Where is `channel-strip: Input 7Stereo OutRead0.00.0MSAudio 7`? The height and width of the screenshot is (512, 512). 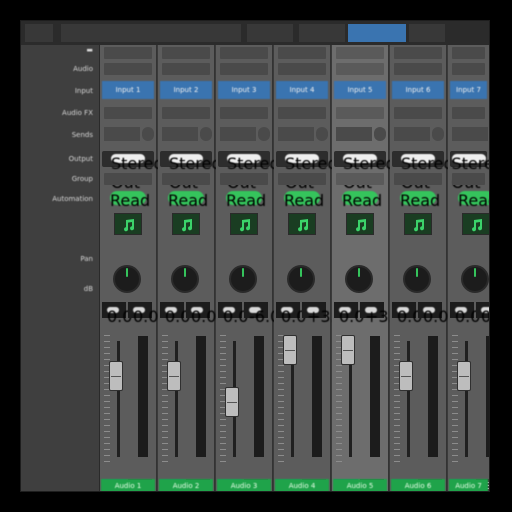
channel-strip: Input 7Stereo OutRead0.00.0MSAudio 7 is located at coordinates (468, 268).